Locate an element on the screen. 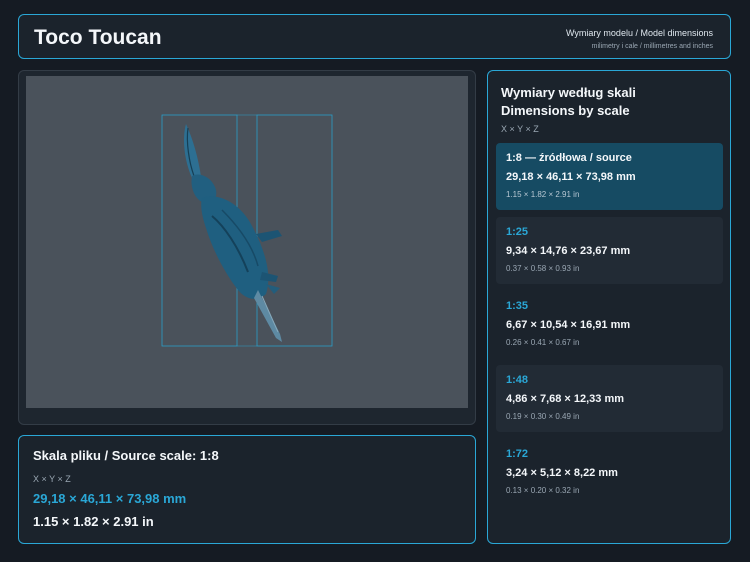  scale-label: 1:35 is located at coordinates (517, 306).